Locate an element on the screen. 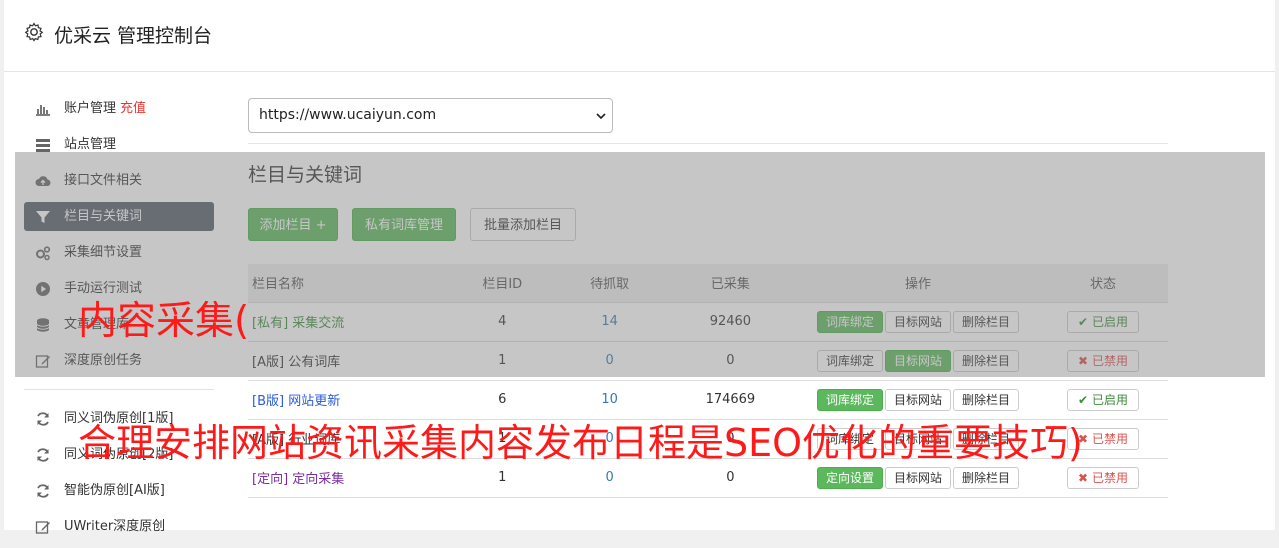 Image resolution: width=1279 pixels, height=548 pixels. sidebar-item-account: 账户管理 充值 is located at coordinates (119, 108).